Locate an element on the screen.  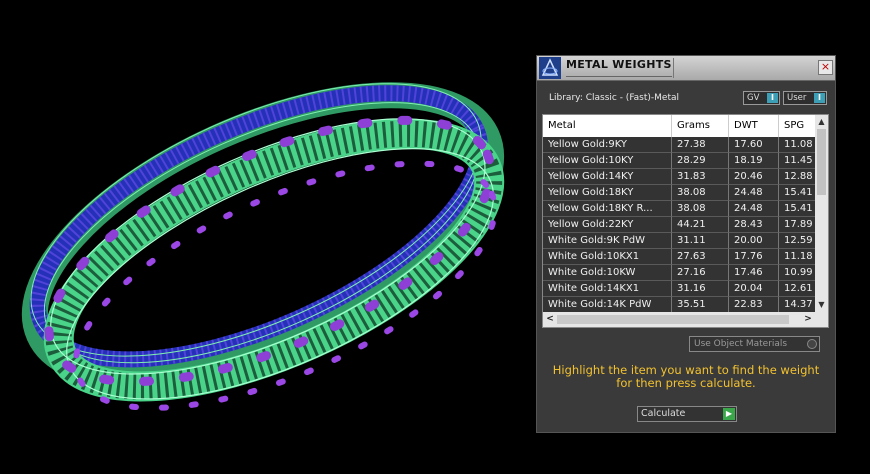
cell-grams: 27.38 is located at coordinates (700, 145).